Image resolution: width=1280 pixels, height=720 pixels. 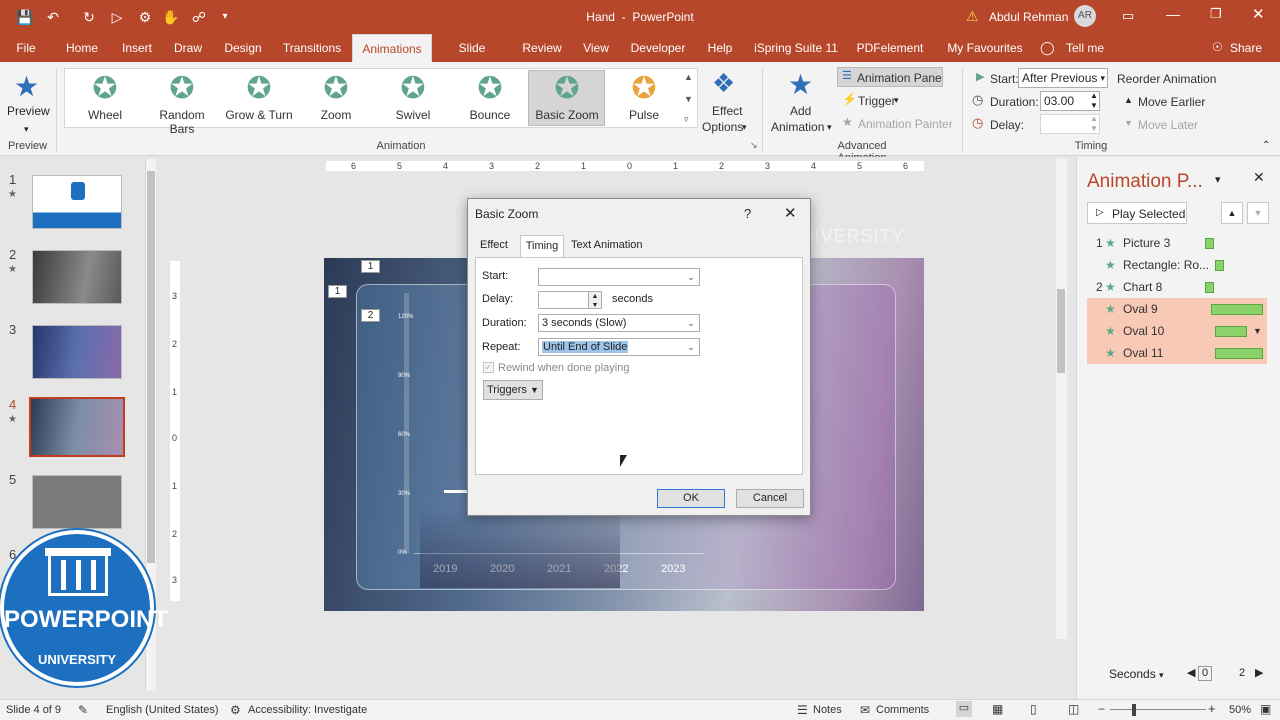 What do you see at coordinates (1128, 16) in the screenshot?
I see `ribbon-display-icon: ▭` at bounding box center [1128, 16].